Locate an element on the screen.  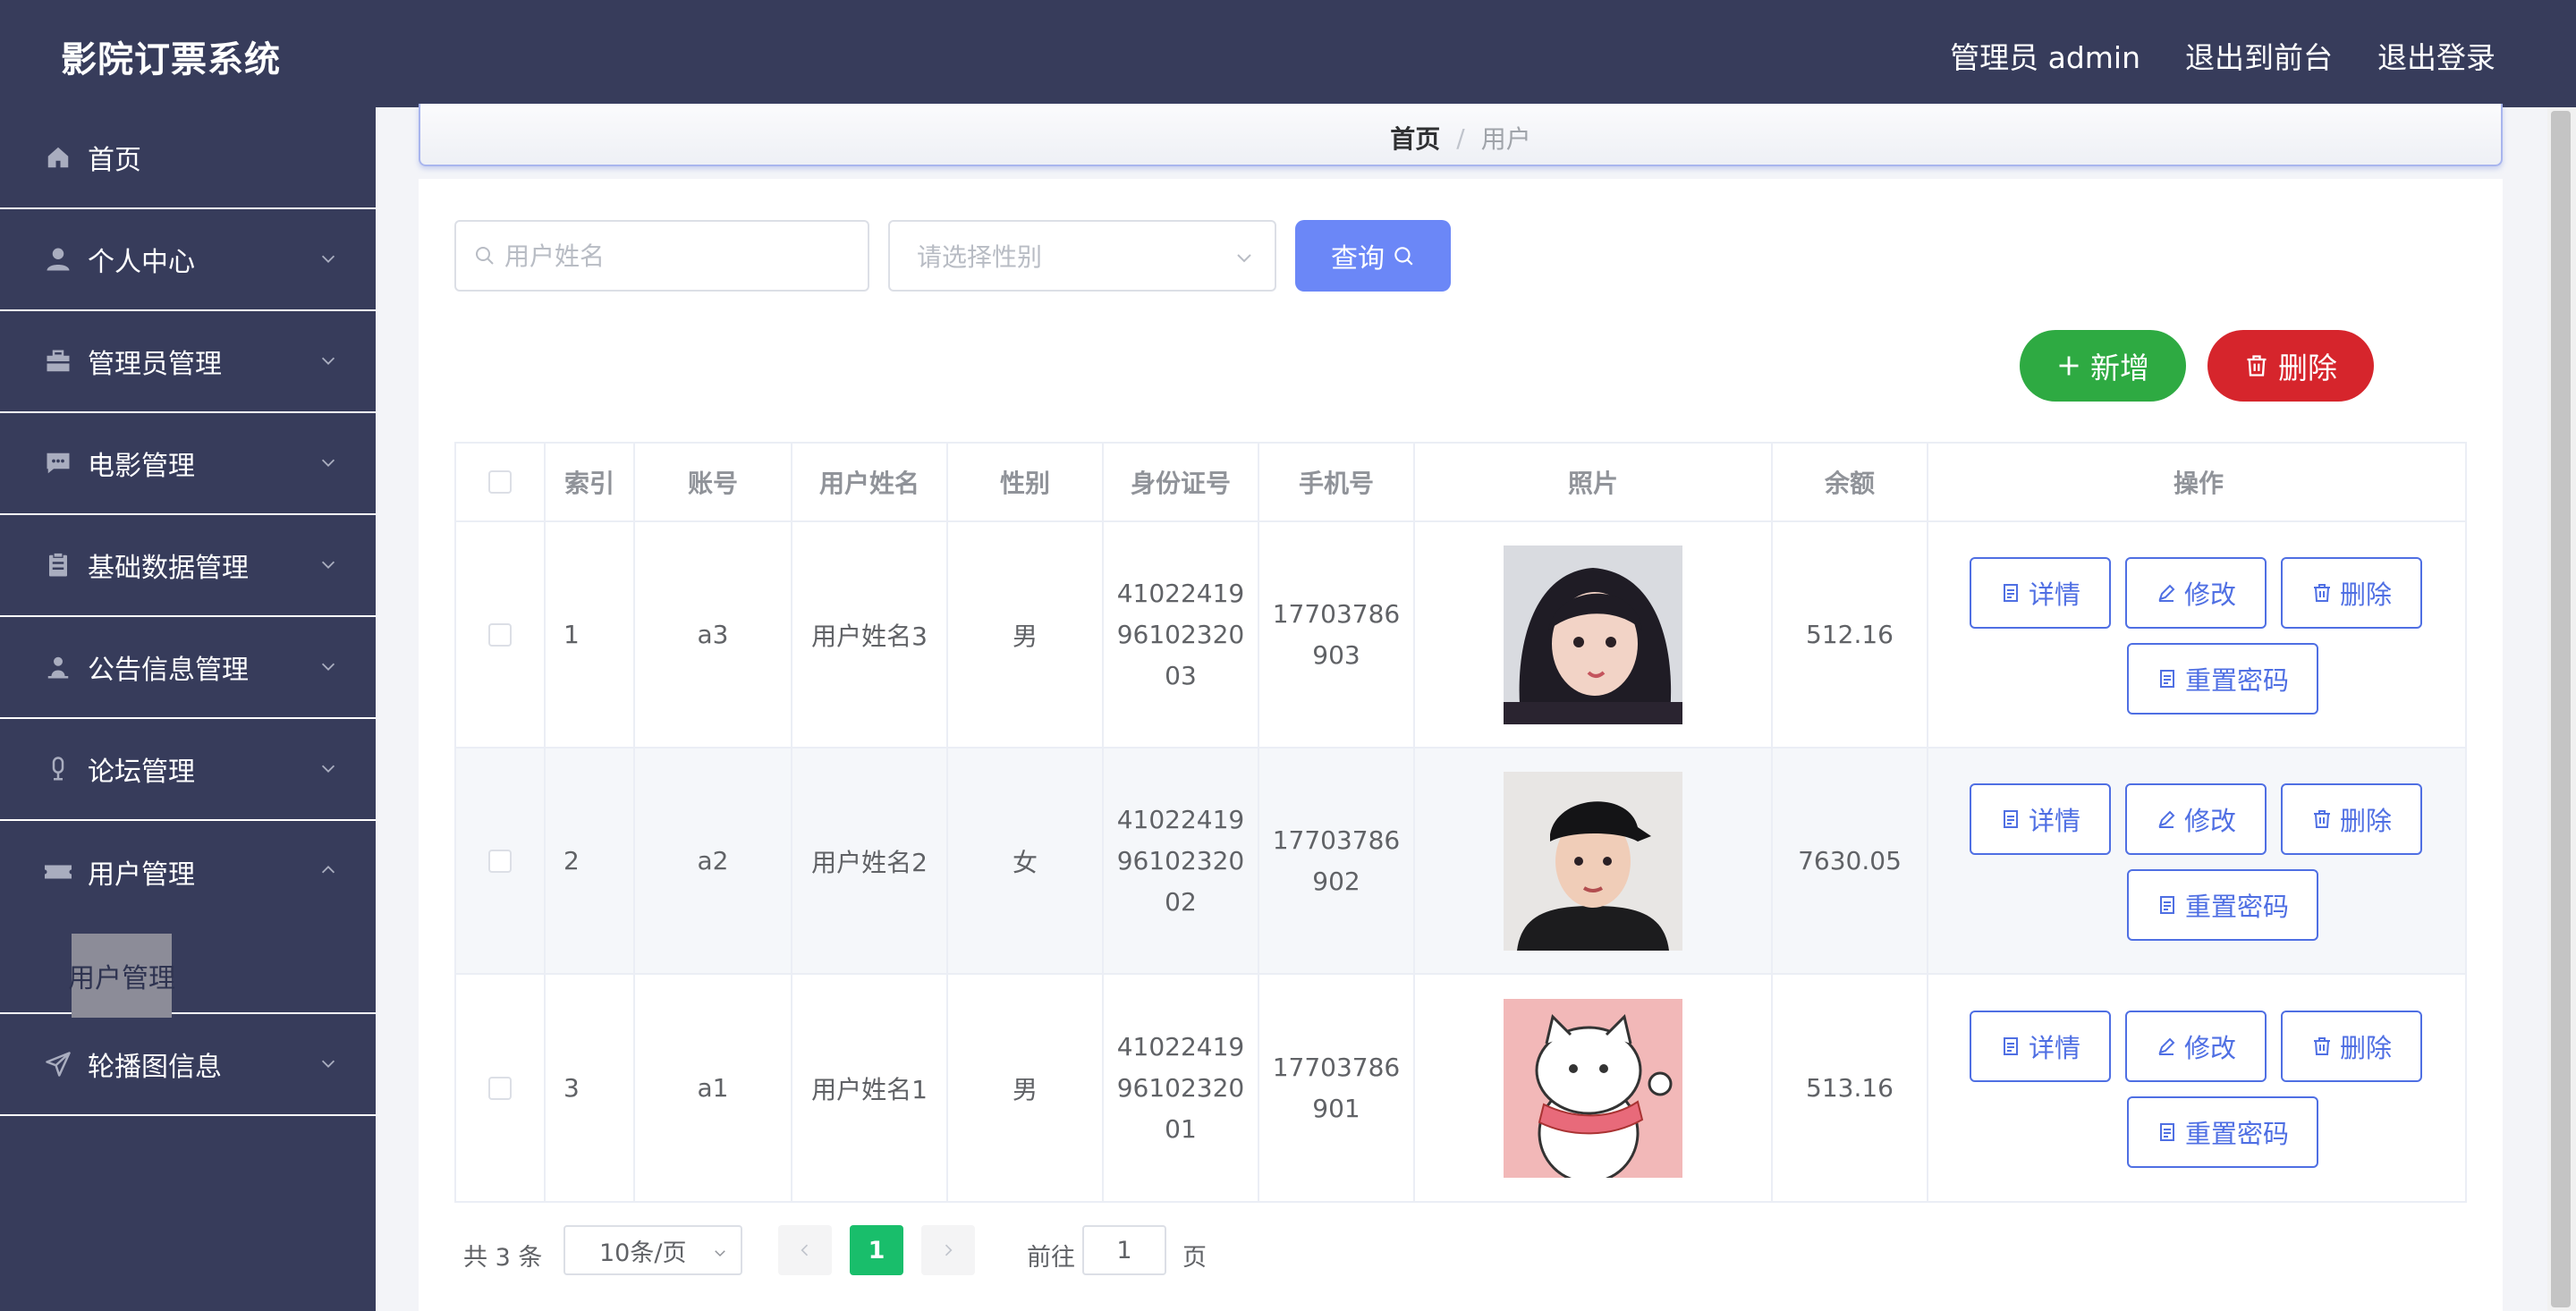
batch-delete-button: 删除 is located at coordinates (2290, 366).